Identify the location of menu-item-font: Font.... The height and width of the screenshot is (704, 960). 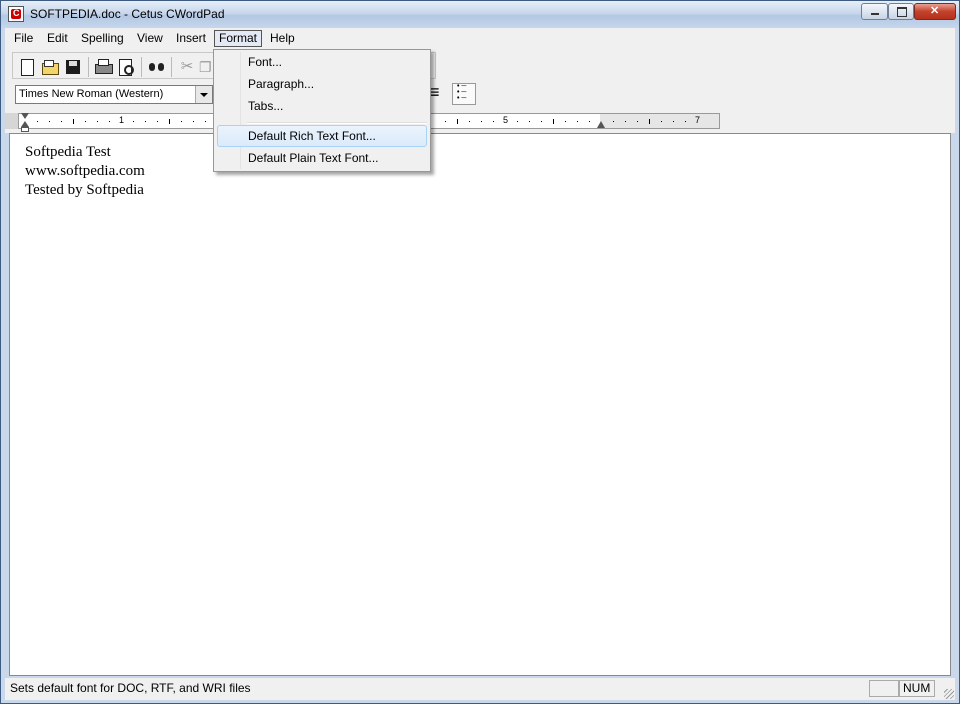
(322, 62).